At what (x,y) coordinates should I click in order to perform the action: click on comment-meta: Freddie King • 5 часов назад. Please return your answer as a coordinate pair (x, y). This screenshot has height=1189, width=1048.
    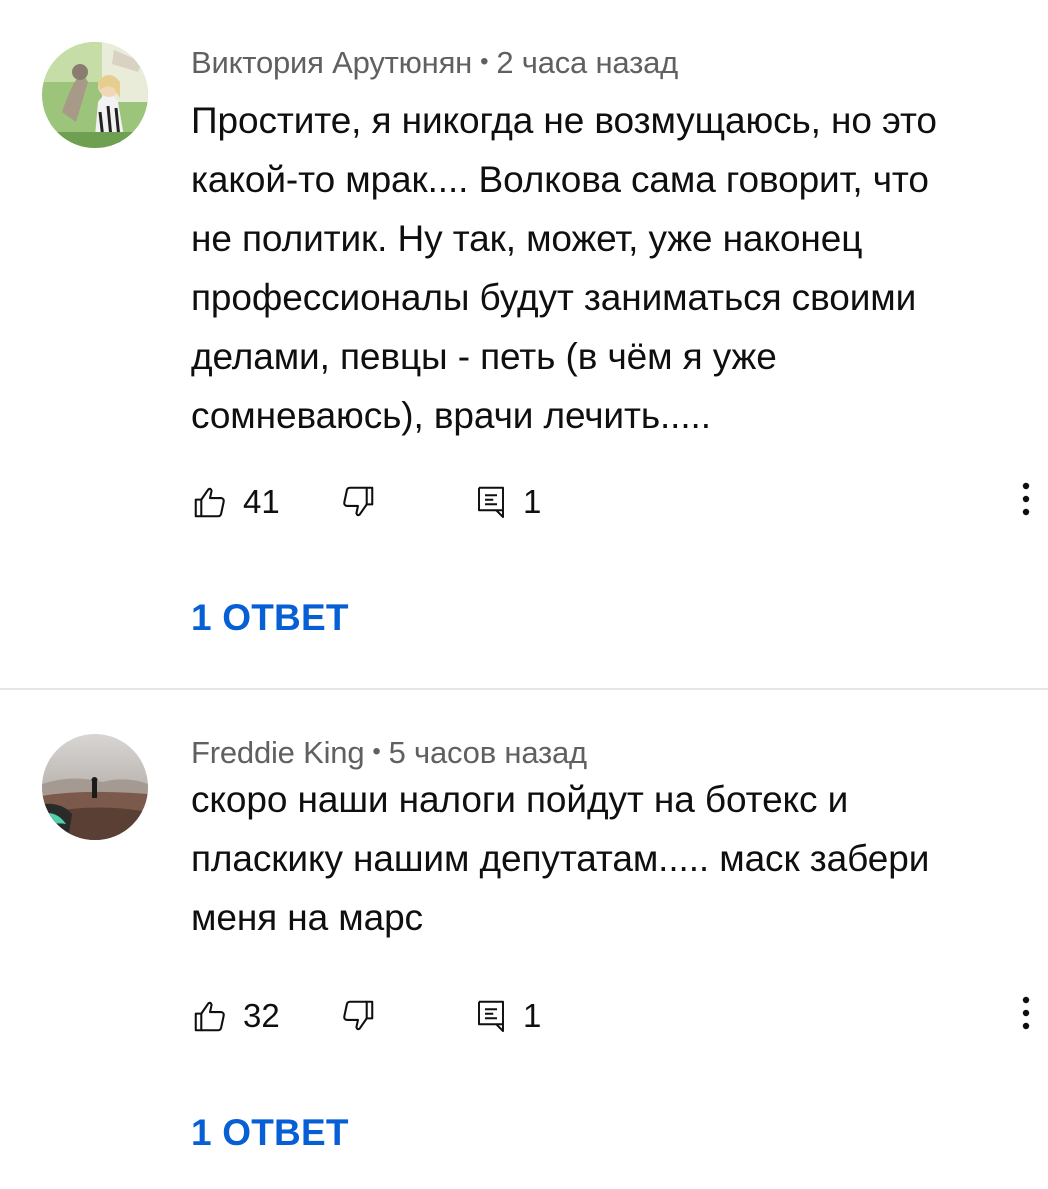
    Looking at the image, I should click on (389, 753).